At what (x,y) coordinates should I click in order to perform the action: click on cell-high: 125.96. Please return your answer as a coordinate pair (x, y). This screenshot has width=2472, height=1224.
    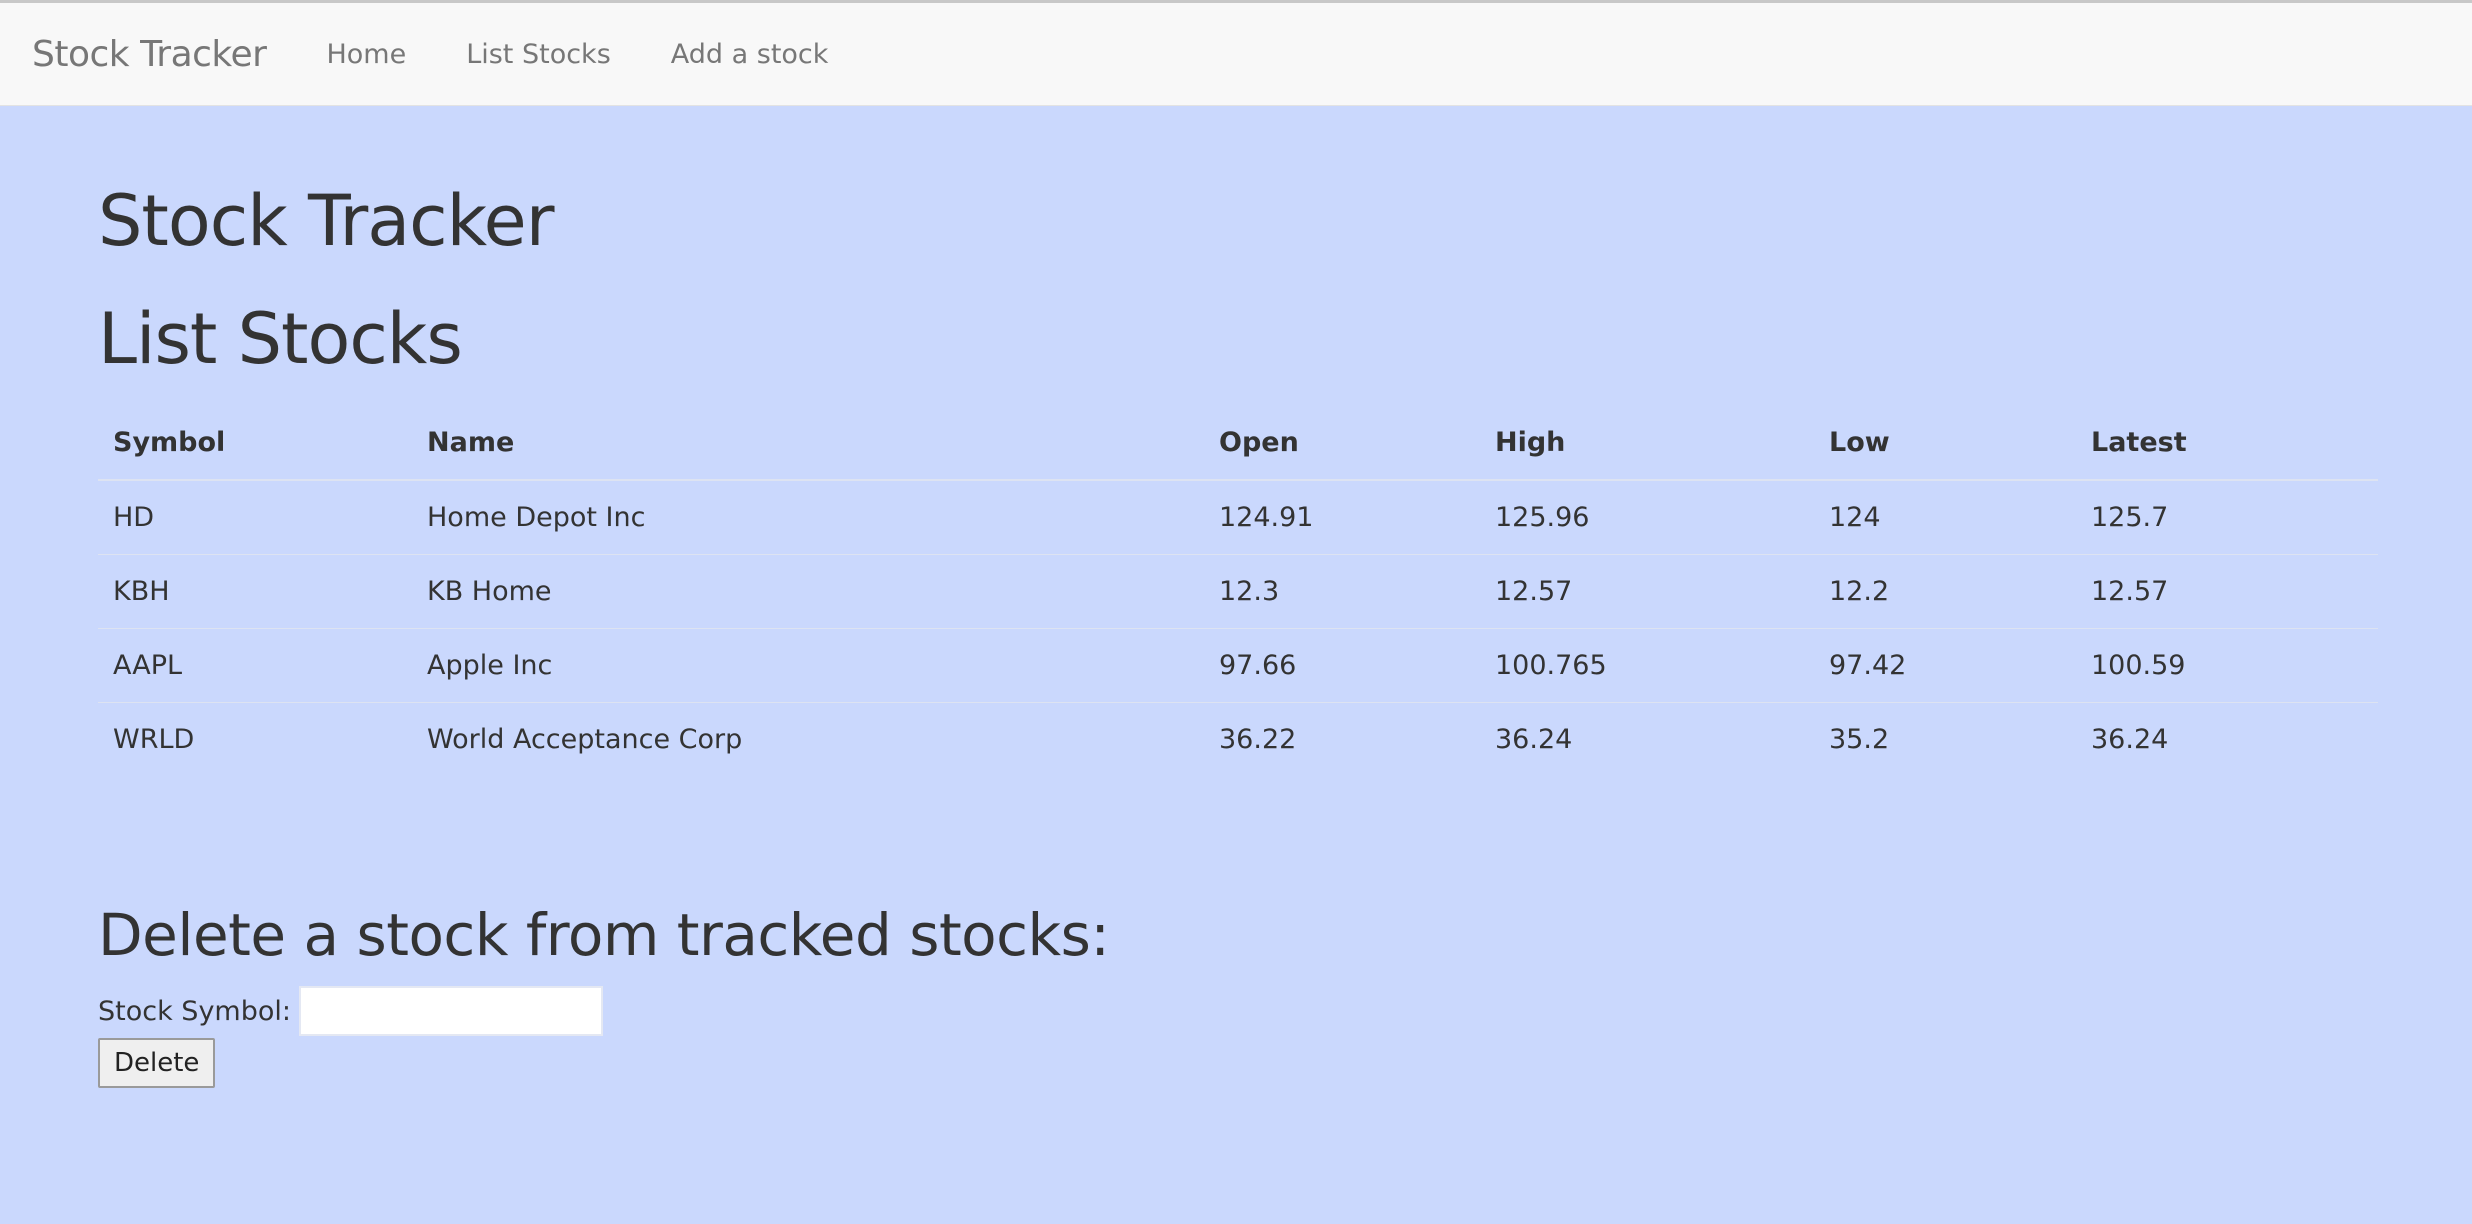
    Looking at the image, I should click on (1542, 517).